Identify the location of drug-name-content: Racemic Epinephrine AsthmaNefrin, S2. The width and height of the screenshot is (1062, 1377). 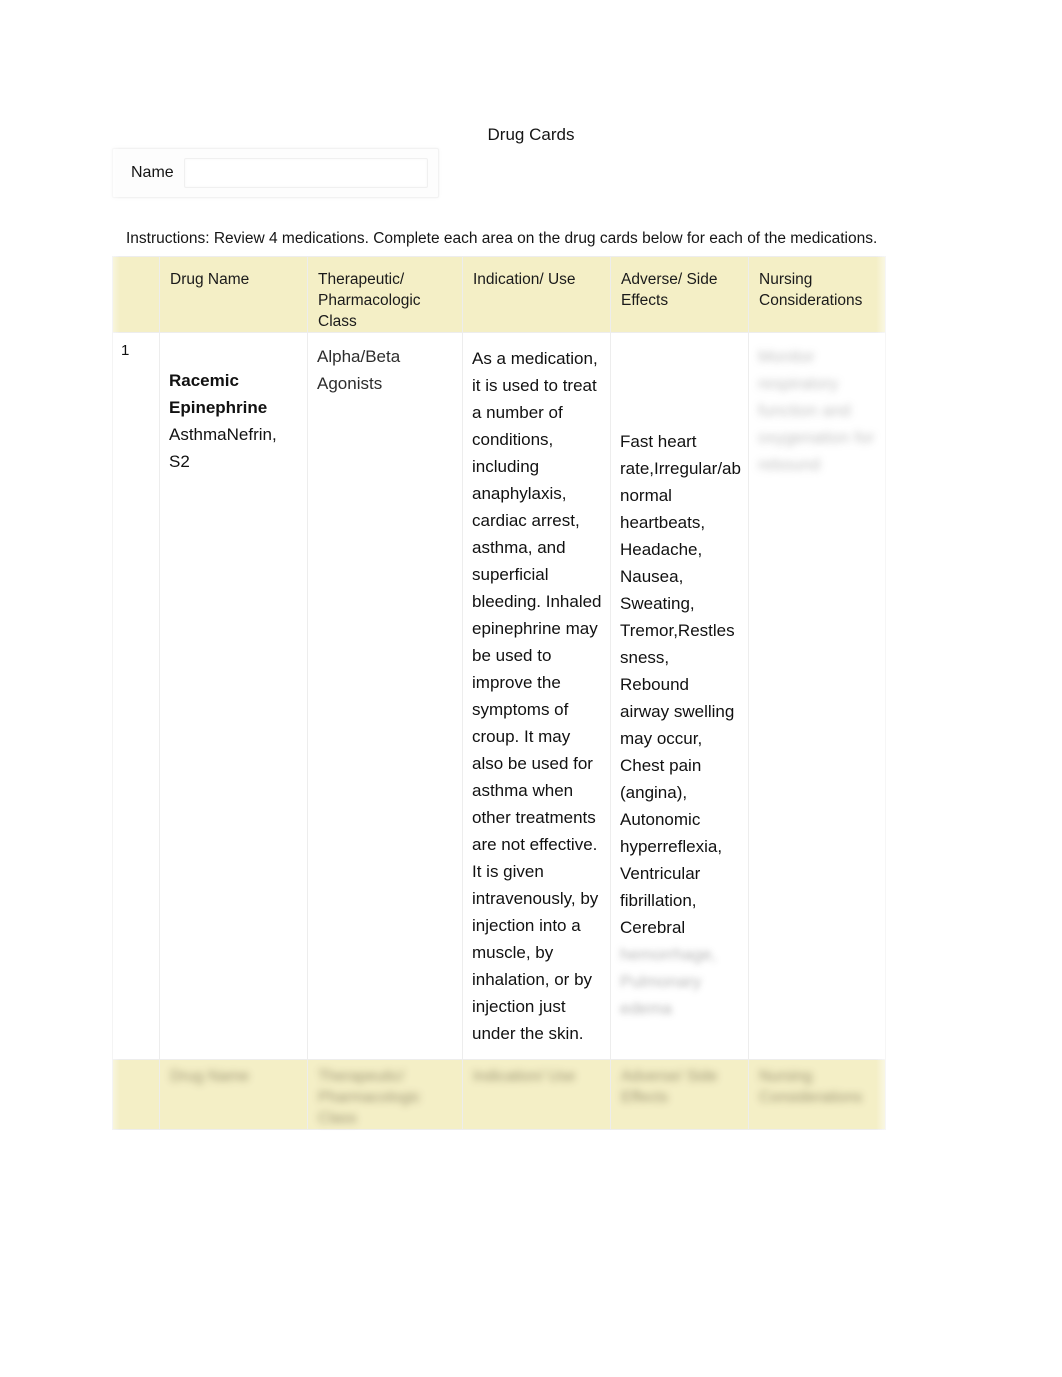
(233, 410).